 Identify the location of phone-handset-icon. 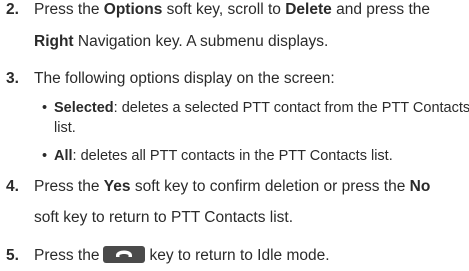
(124, 254).